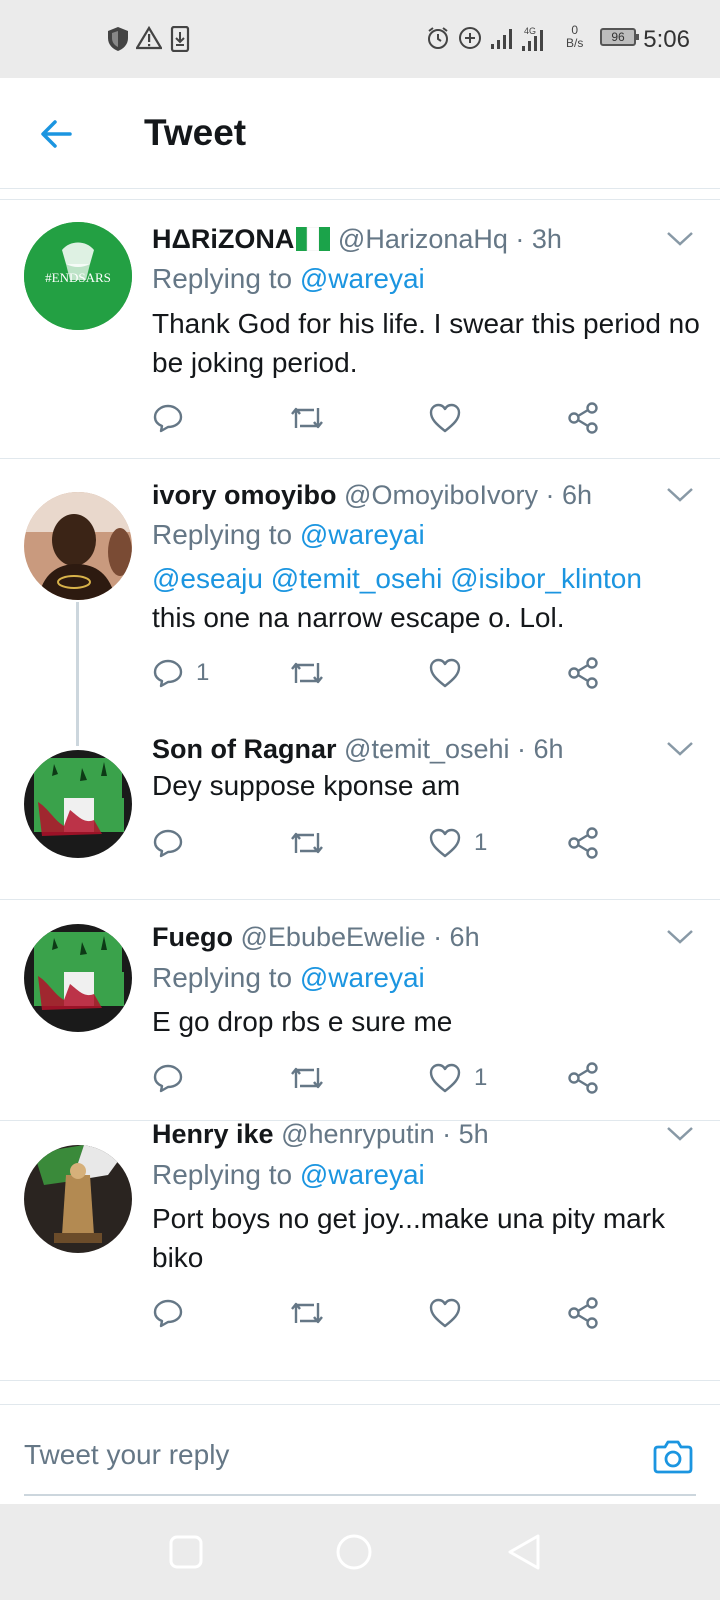 The width and height of the screenshot is (720, 1600). What do you see at coordinates (673, 1456) in the screenshot?
I see `camera-icon` at bounding box center [673, 1456].